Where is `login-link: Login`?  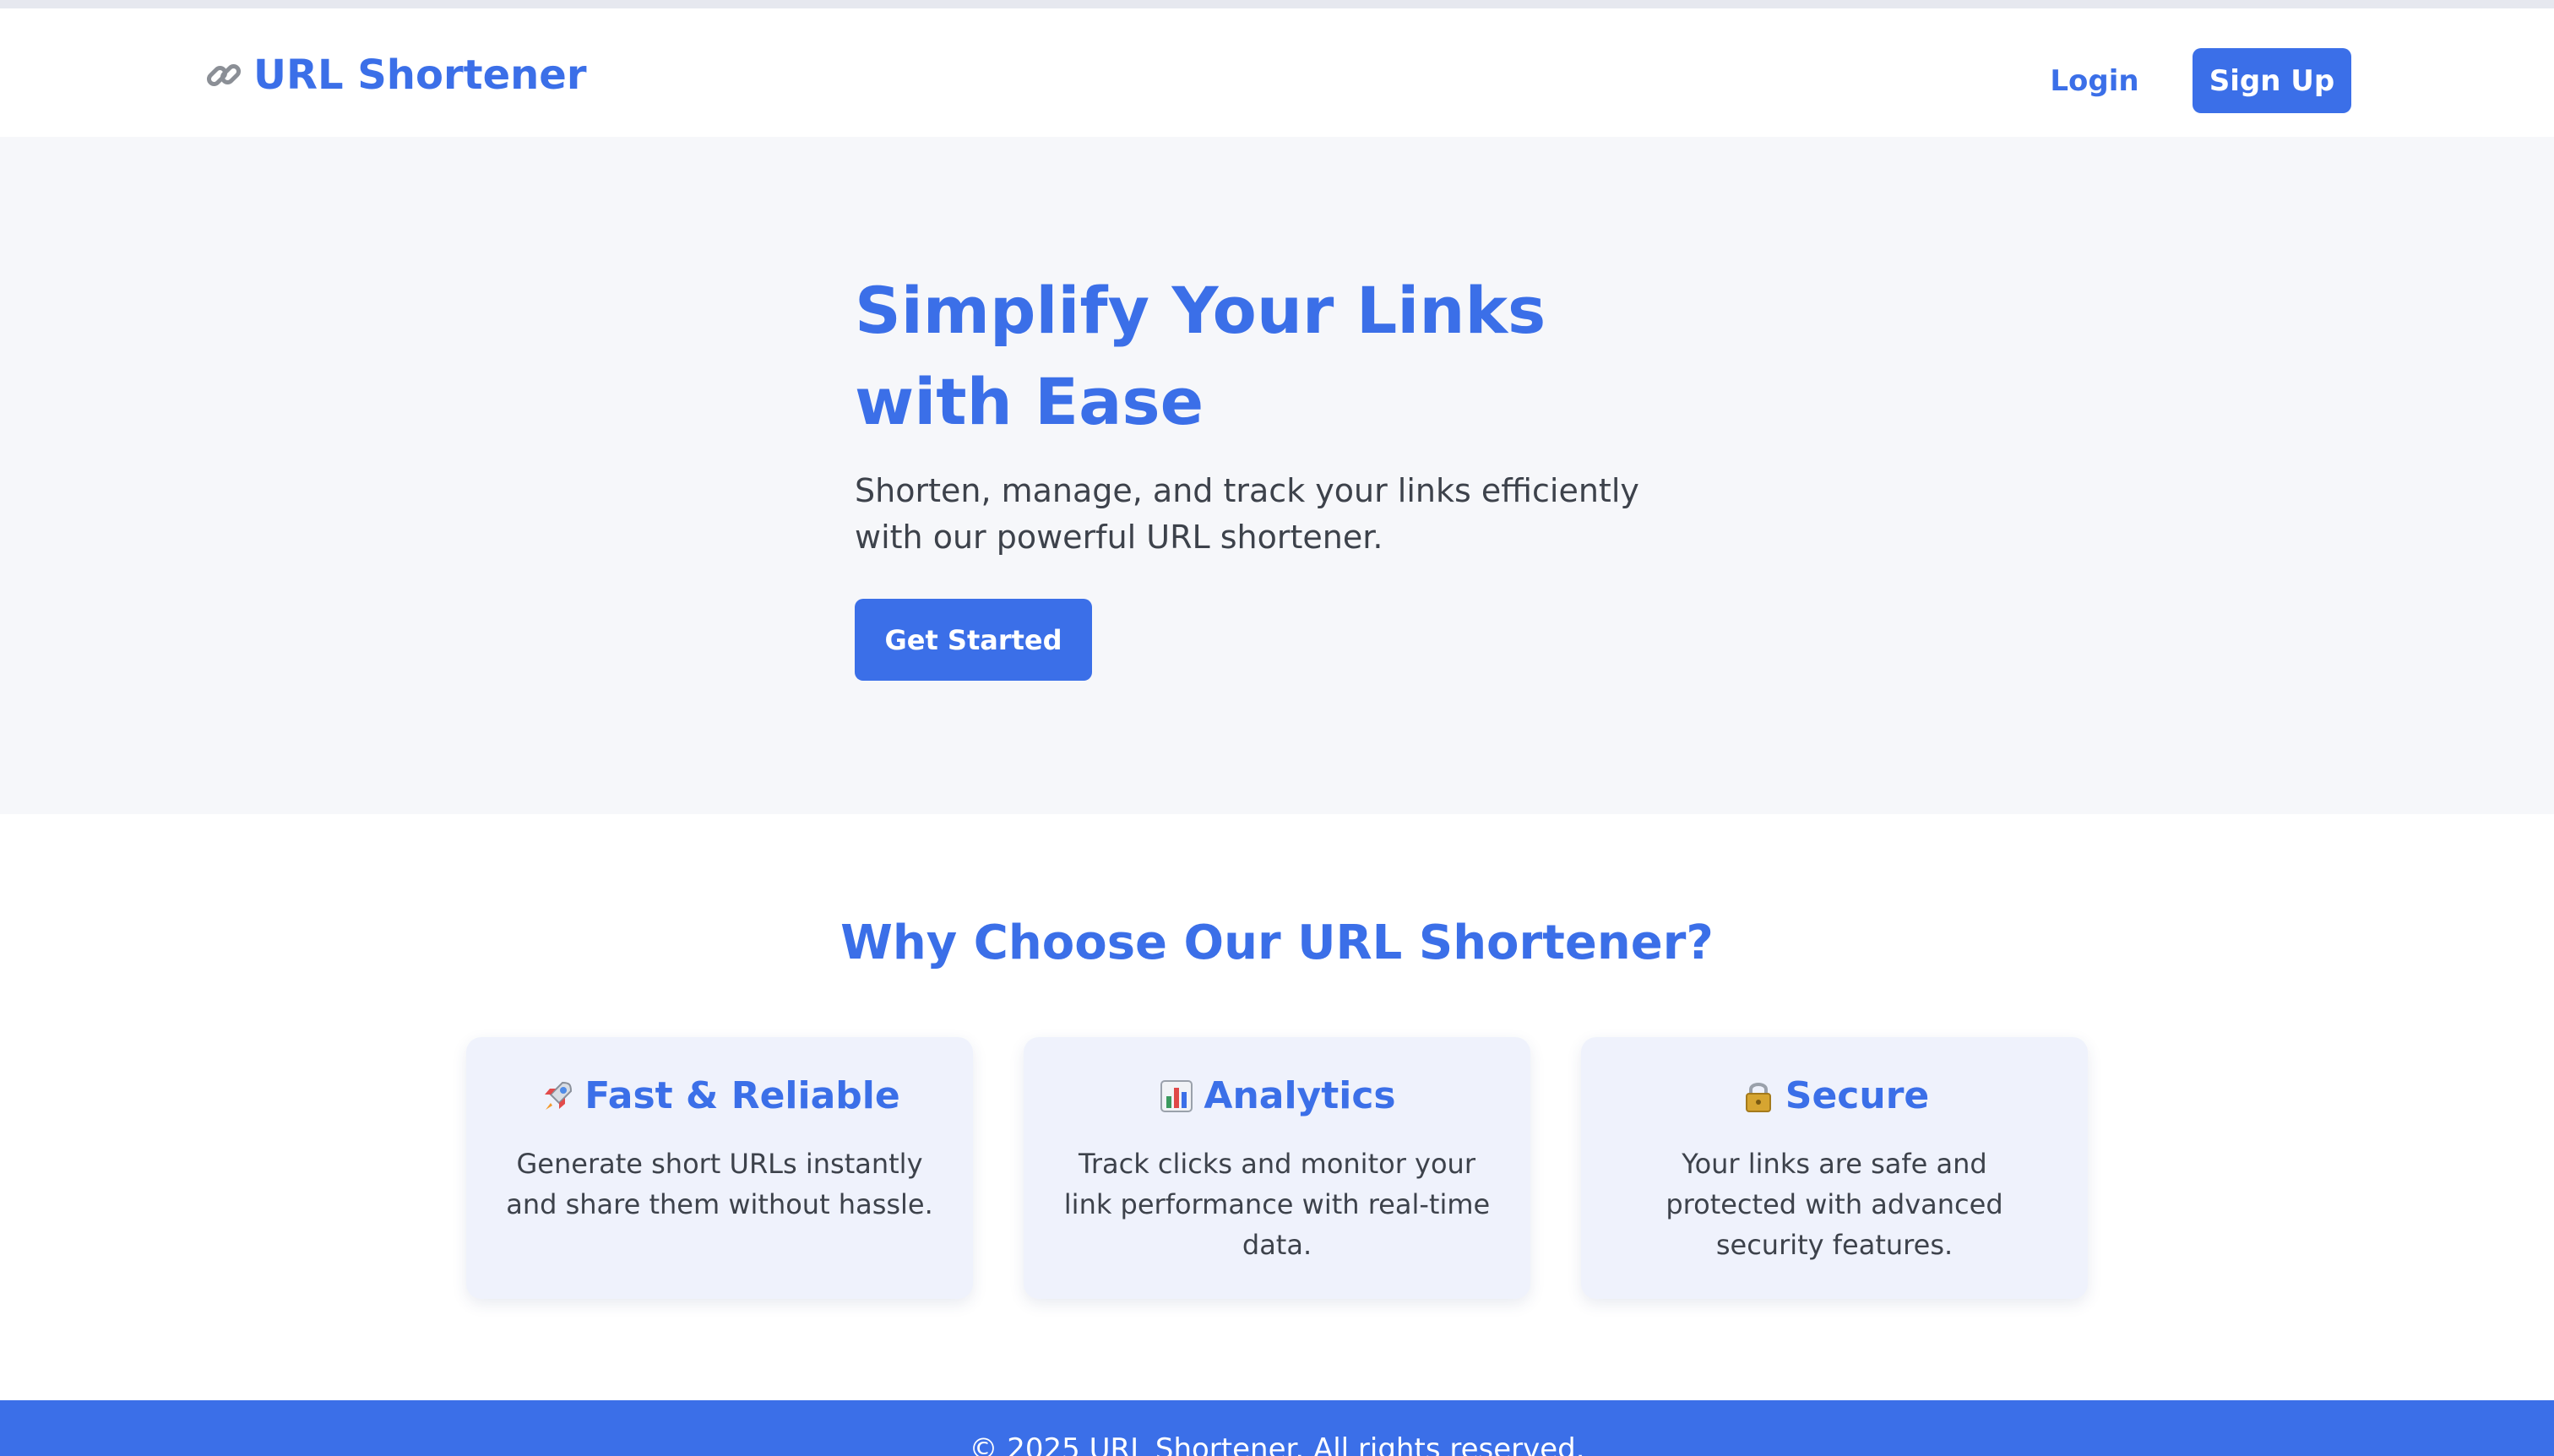 login-link: Login is located at coordinates (2094, 81).